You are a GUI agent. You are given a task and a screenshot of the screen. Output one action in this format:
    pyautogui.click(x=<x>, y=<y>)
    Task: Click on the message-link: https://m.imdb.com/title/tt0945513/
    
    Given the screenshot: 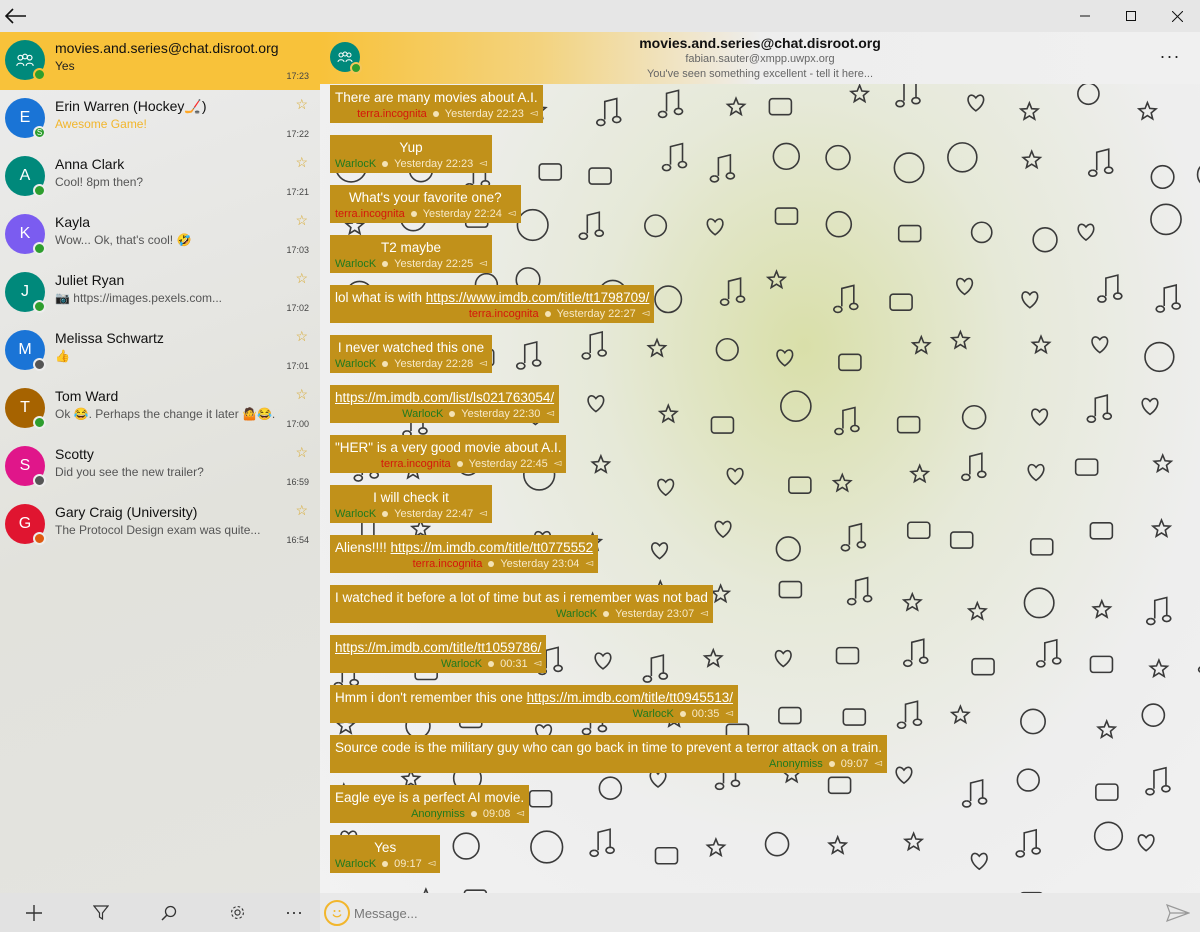 What is the action you would take?
    pyautogui.click(x=630, y=697)
    